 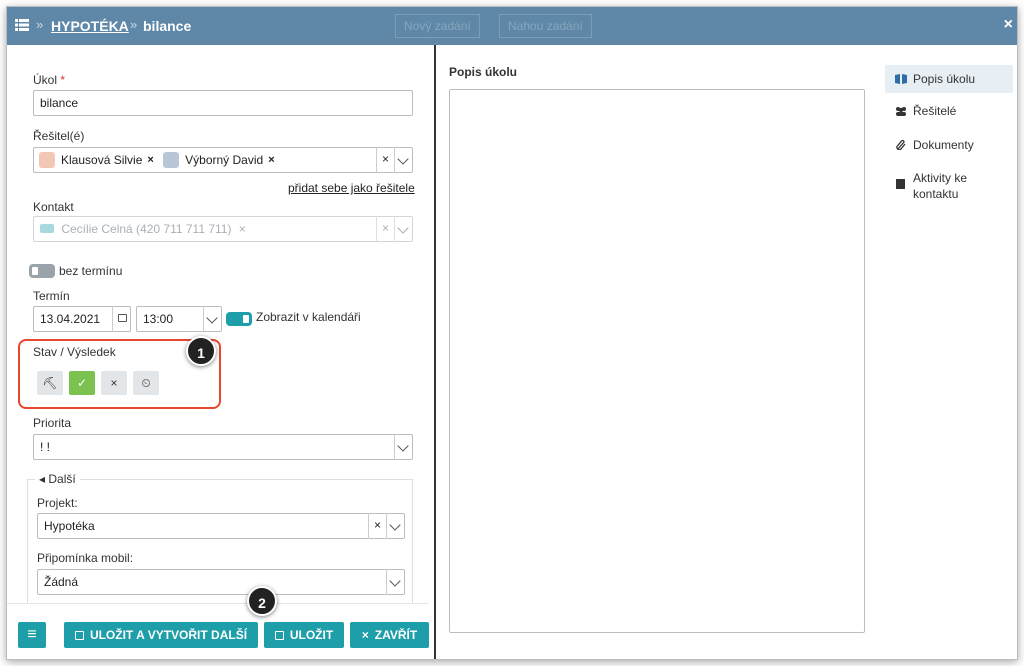 I want to click on in-progress-button: ⛏, so click(x=50, y=383).